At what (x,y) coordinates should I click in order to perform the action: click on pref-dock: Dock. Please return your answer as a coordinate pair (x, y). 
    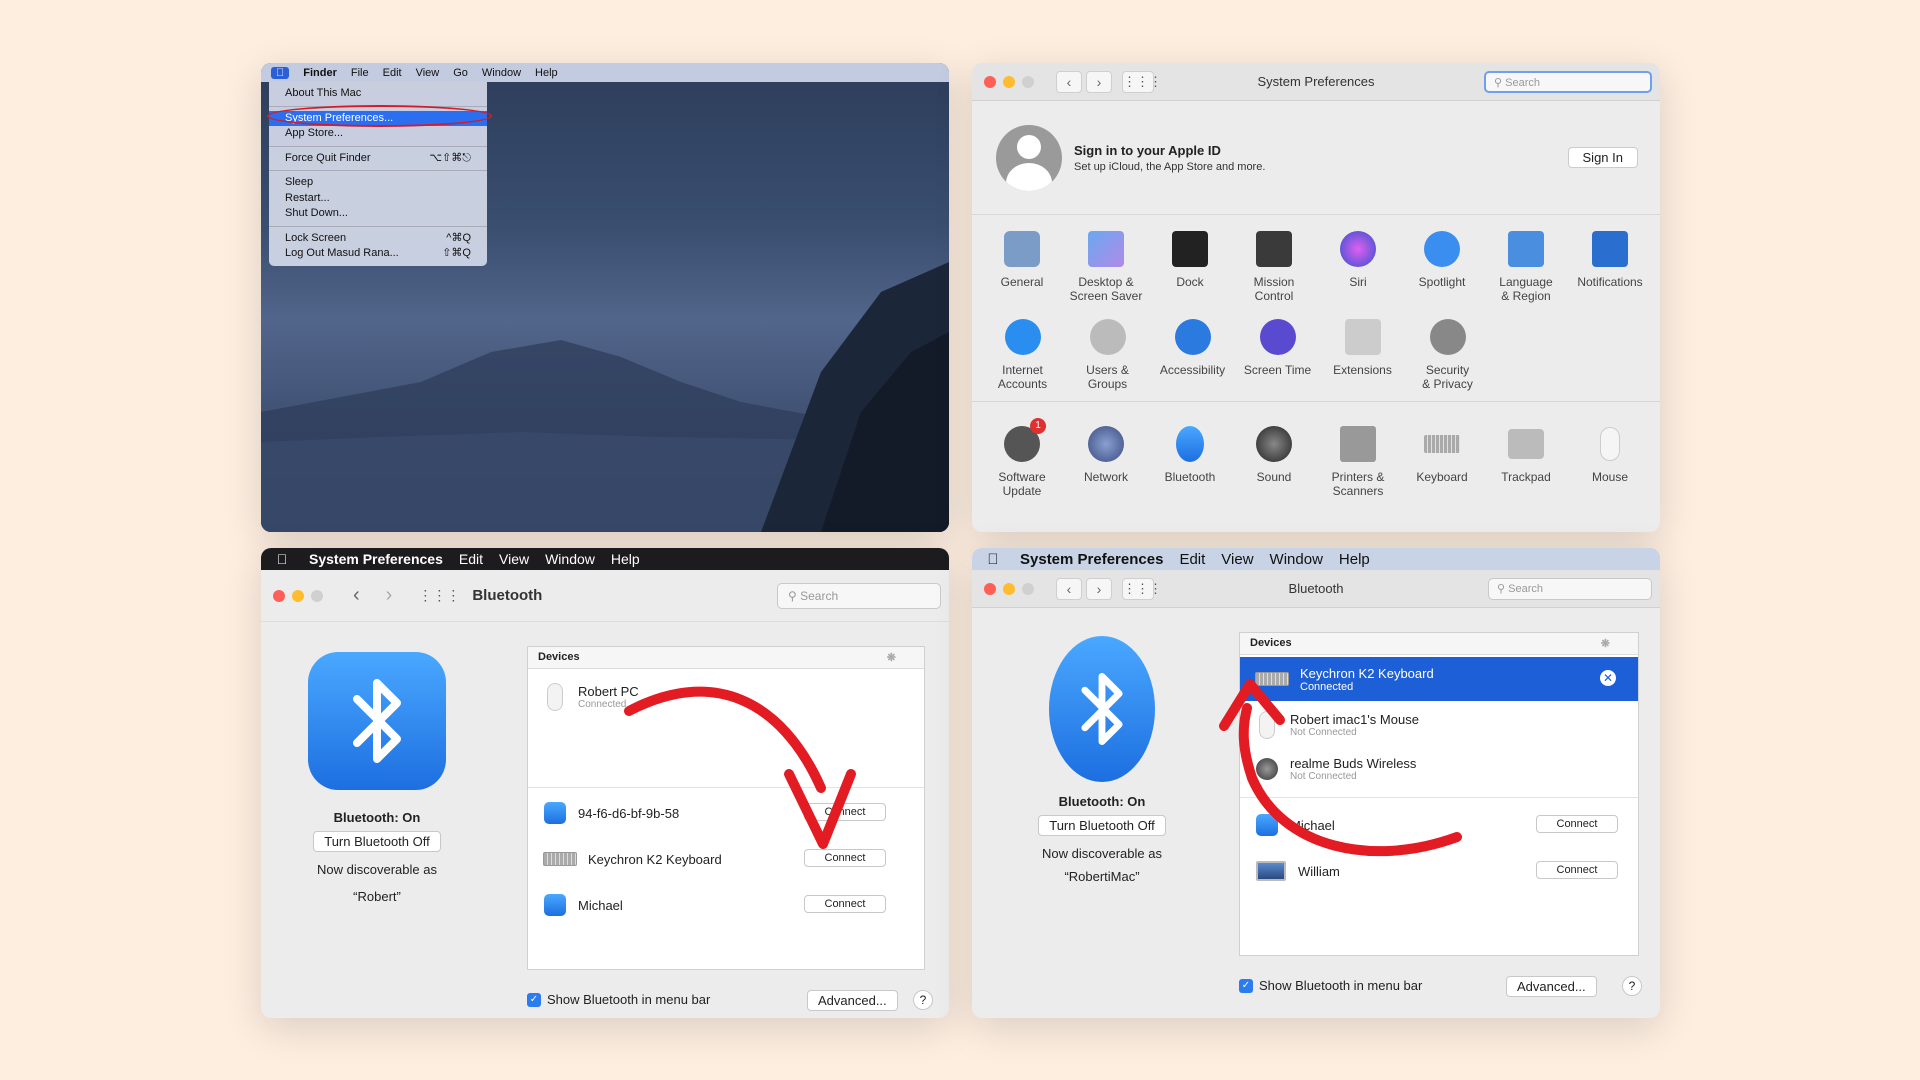
    Looking at the image, I should click on (1190, 266).